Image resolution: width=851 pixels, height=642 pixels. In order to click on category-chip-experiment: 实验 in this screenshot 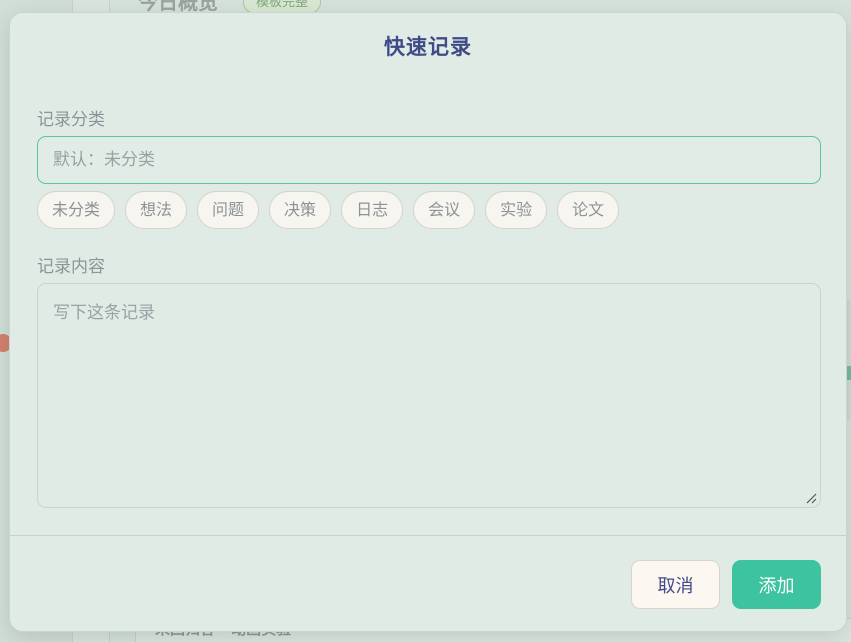, I will do `click(516, 210)`.